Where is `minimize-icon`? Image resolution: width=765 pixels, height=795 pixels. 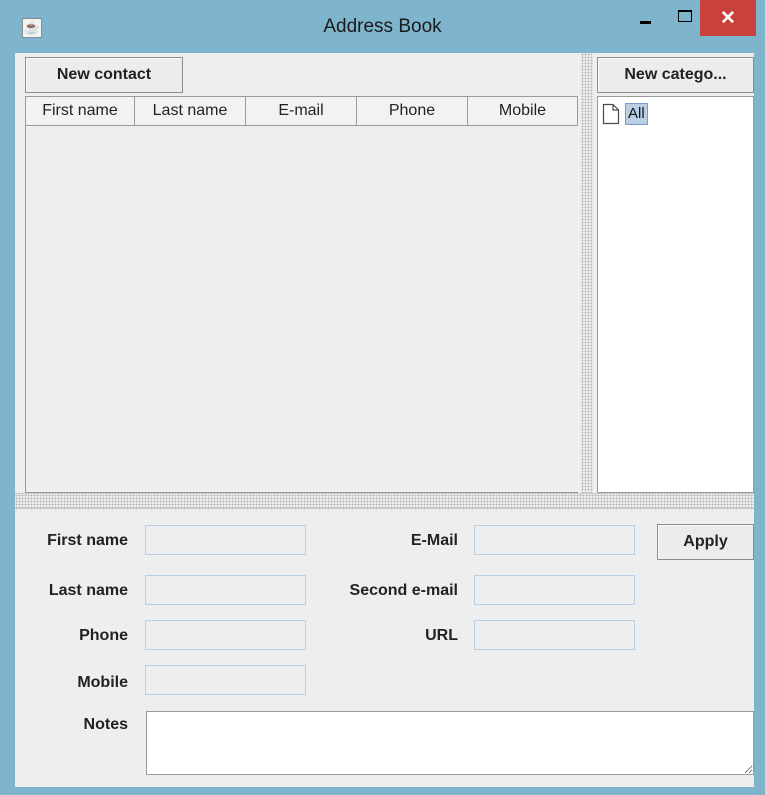
minimize-icon is located at coordinates (645, 22).